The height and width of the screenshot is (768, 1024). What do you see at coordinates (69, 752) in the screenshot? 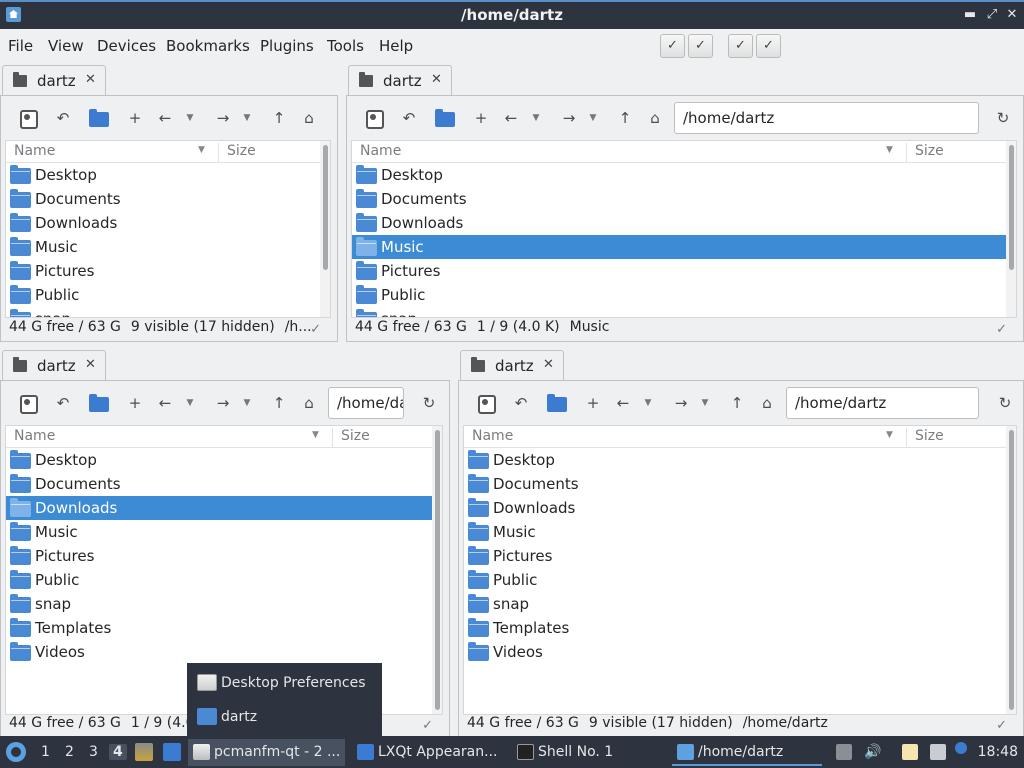
I see `desktop-switch-2: 2` at bounding box center [69, 752].